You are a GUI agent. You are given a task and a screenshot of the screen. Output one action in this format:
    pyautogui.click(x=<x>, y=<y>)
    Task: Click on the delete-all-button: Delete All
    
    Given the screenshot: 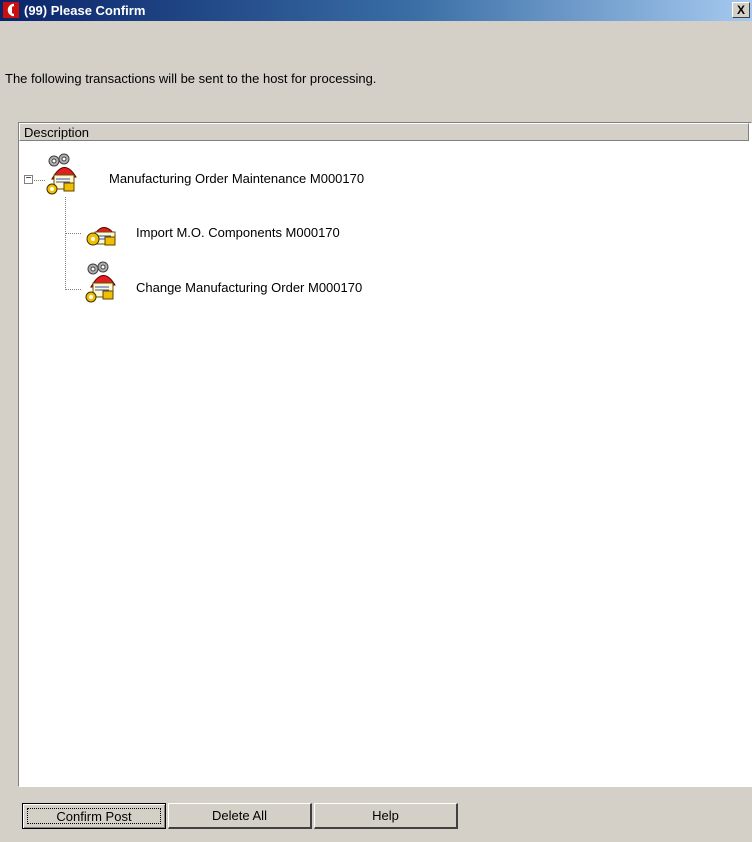 What is the action you would take?
    pyautogui.click(x=240, y=816)
    